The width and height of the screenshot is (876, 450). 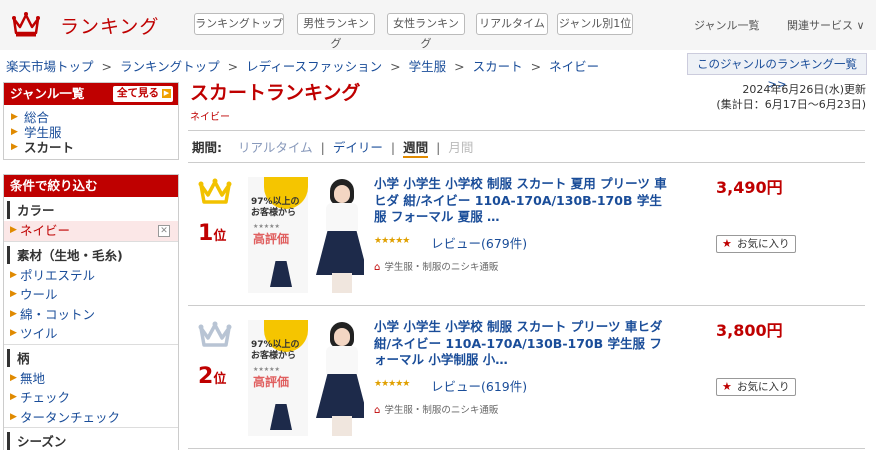 What do you see at coordinates (426, 31) in the screenshot?
I see `tab-female-ranking: 女性ランキング` at bounding box center [426, 31].